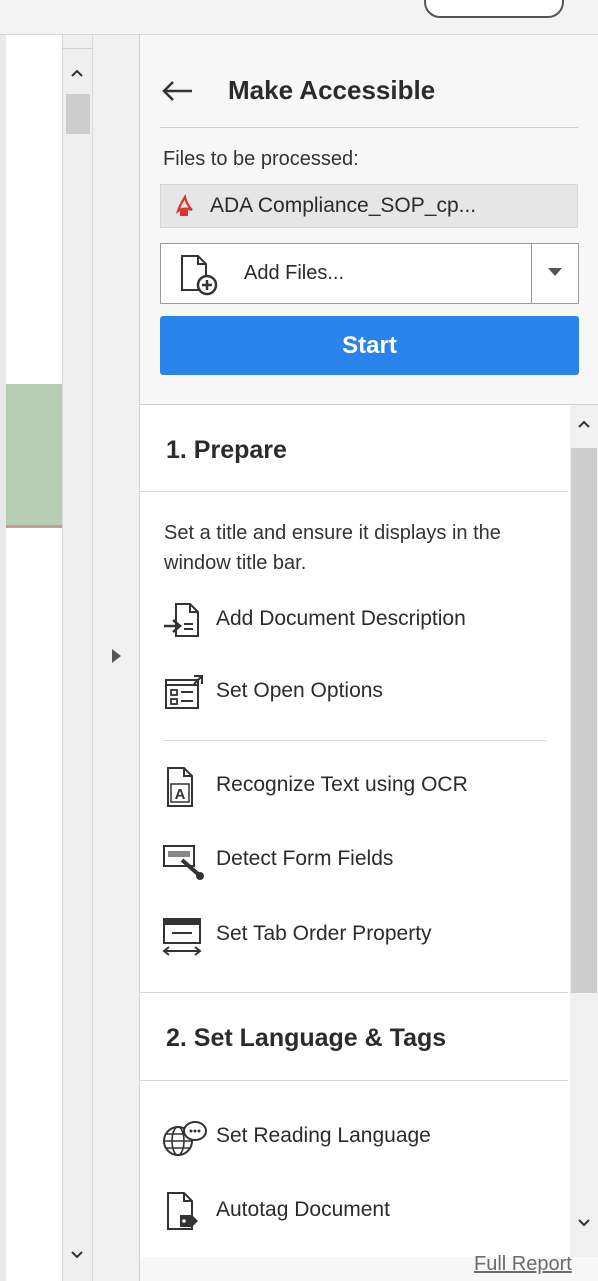 The width and height of the screenshot is (598, 1281). I want to click on open-options-icon, so click(184, 693).